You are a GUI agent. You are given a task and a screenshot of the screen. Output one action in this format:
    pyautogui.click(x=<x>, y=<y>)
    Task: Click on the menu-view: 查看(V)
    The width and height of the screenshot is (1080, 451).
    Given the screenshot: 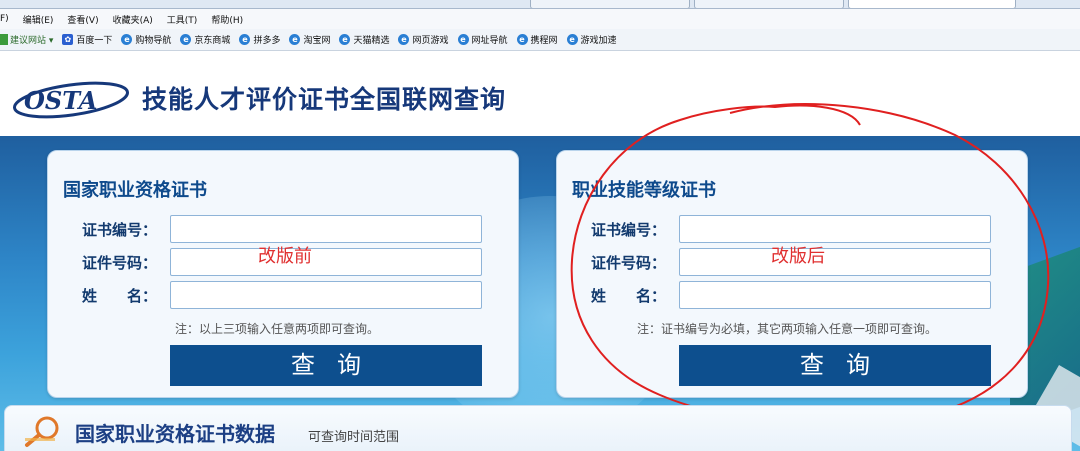 What is the action you would take?
    pyautogui.click(x=82, y=19)
    